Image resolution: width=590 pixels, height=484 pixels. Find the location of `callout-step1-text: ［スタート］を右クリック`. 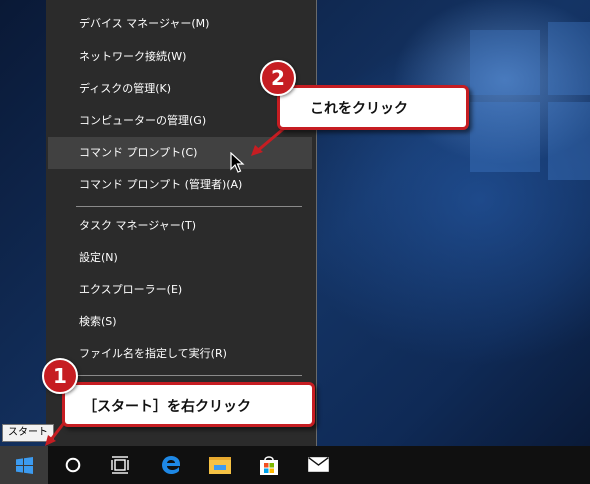

callout-step1-text: ［スタート］を右クリック is located at coordinates (167, 407).